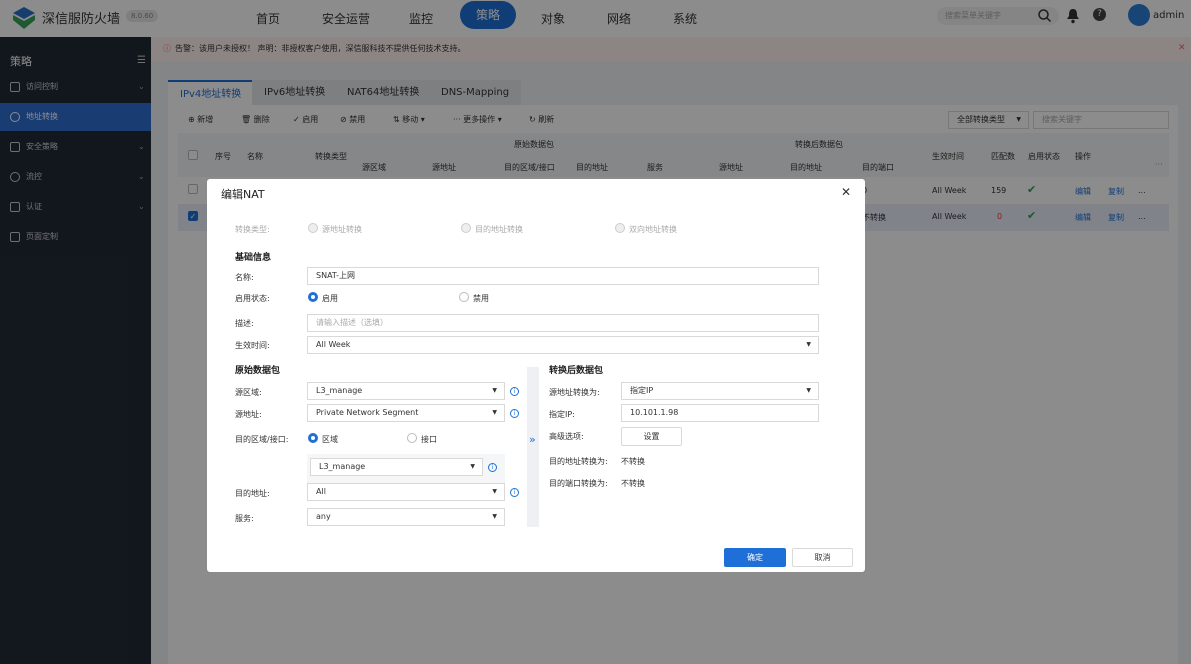  What do you see at coordinates (481, 298) in the screenshot?
I see `status-disable-label: 禁用` at bounding box center [481, 298].